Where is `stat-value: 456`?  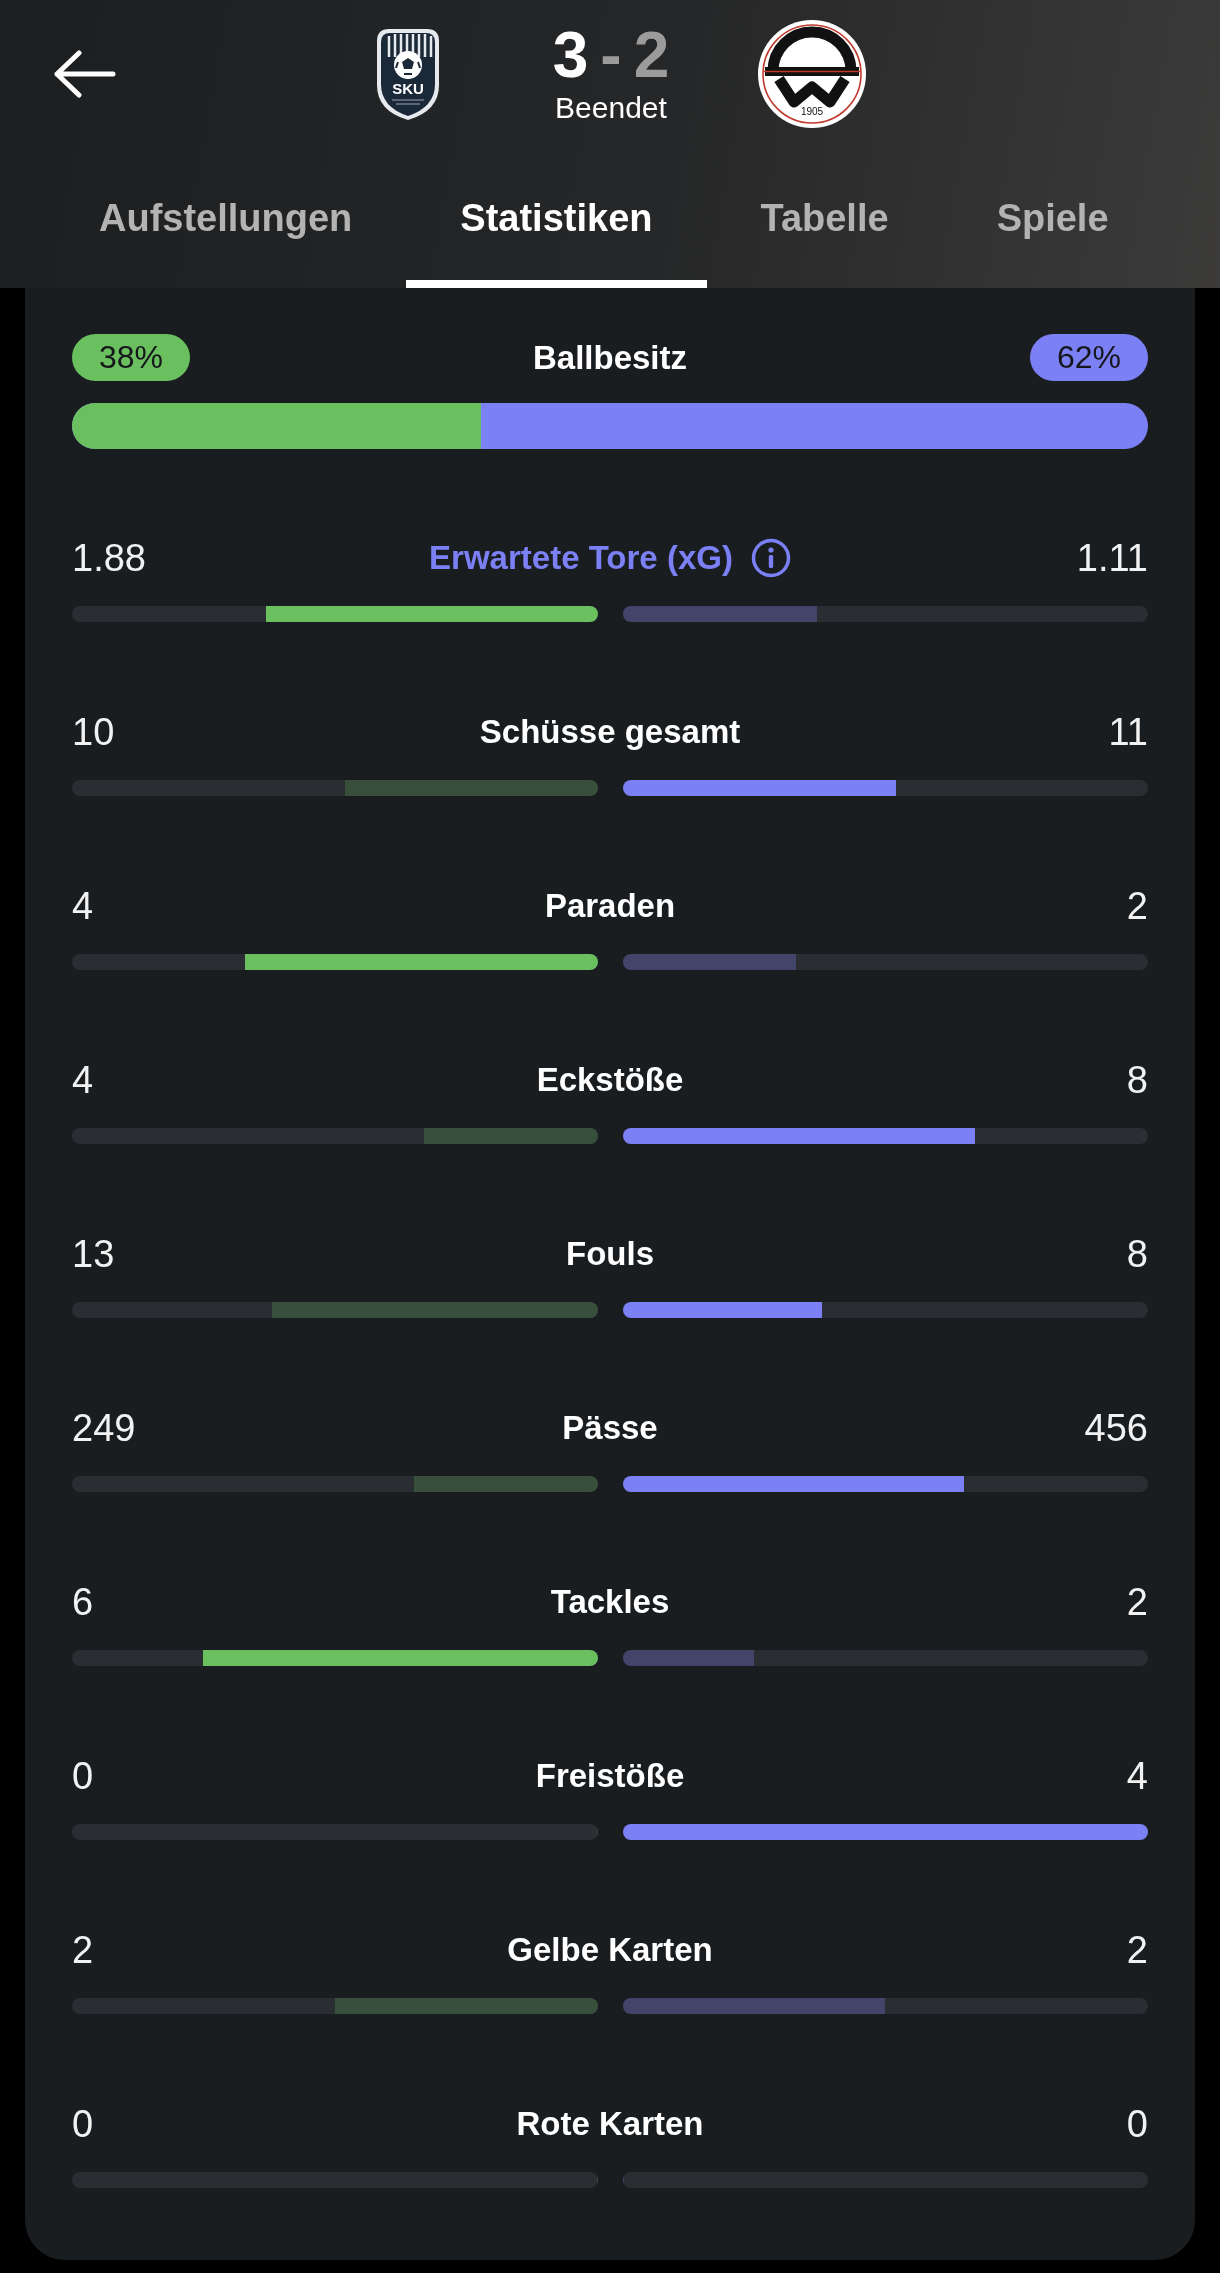 stat-value: 456 is located at coordinates (1116, 1428).